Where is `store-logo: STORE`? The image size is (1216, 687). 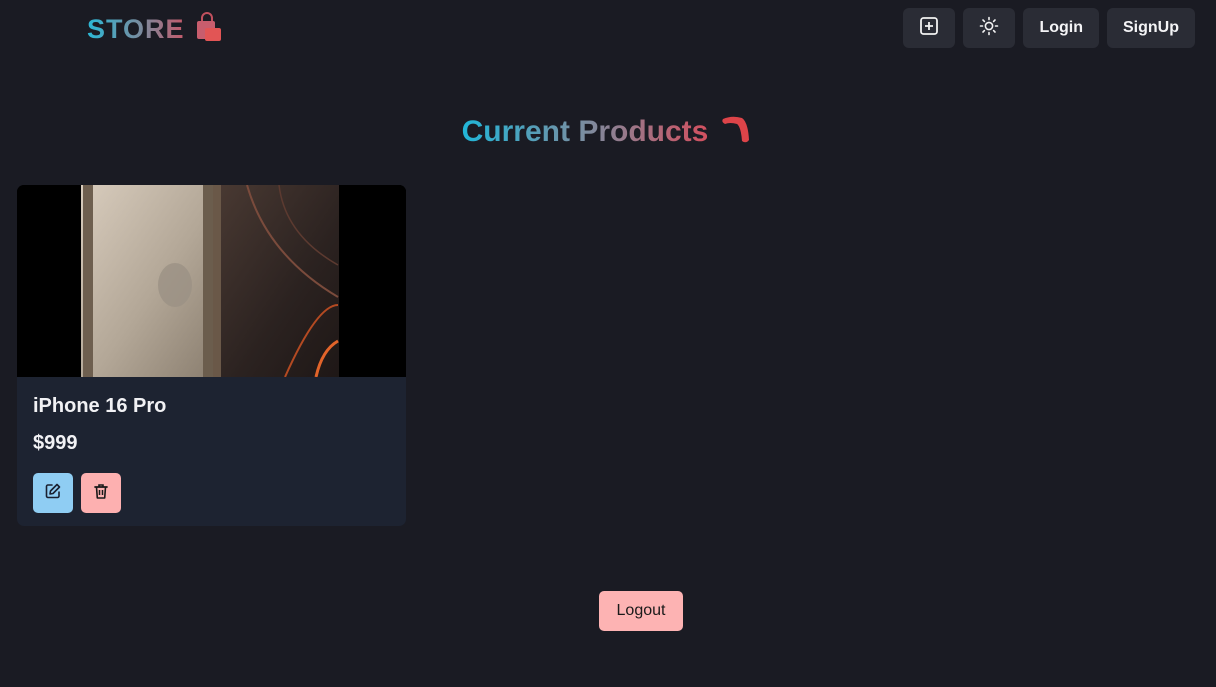
store-logo: STORE is located at coordinates (155, 29).